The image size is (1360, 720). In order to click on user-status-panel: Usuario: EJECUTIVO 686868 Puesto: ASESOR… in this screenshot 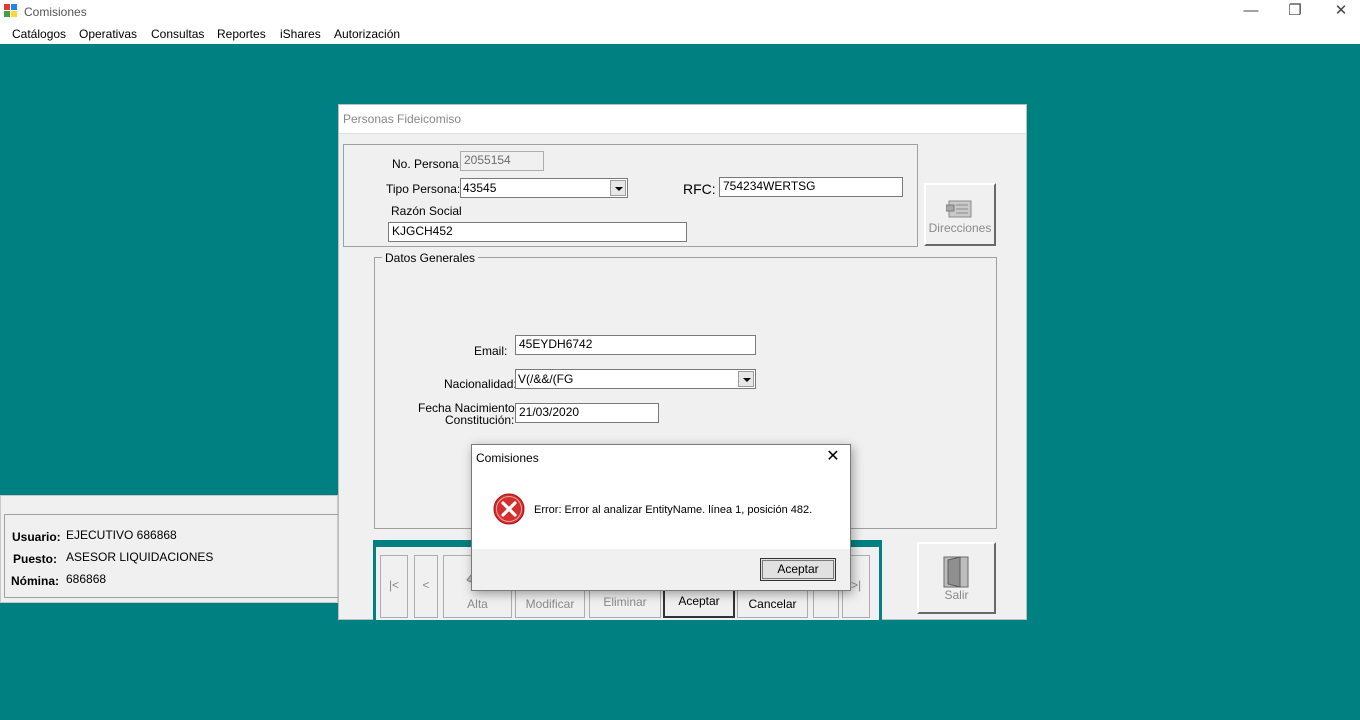, I will do `click(169, 549)`.